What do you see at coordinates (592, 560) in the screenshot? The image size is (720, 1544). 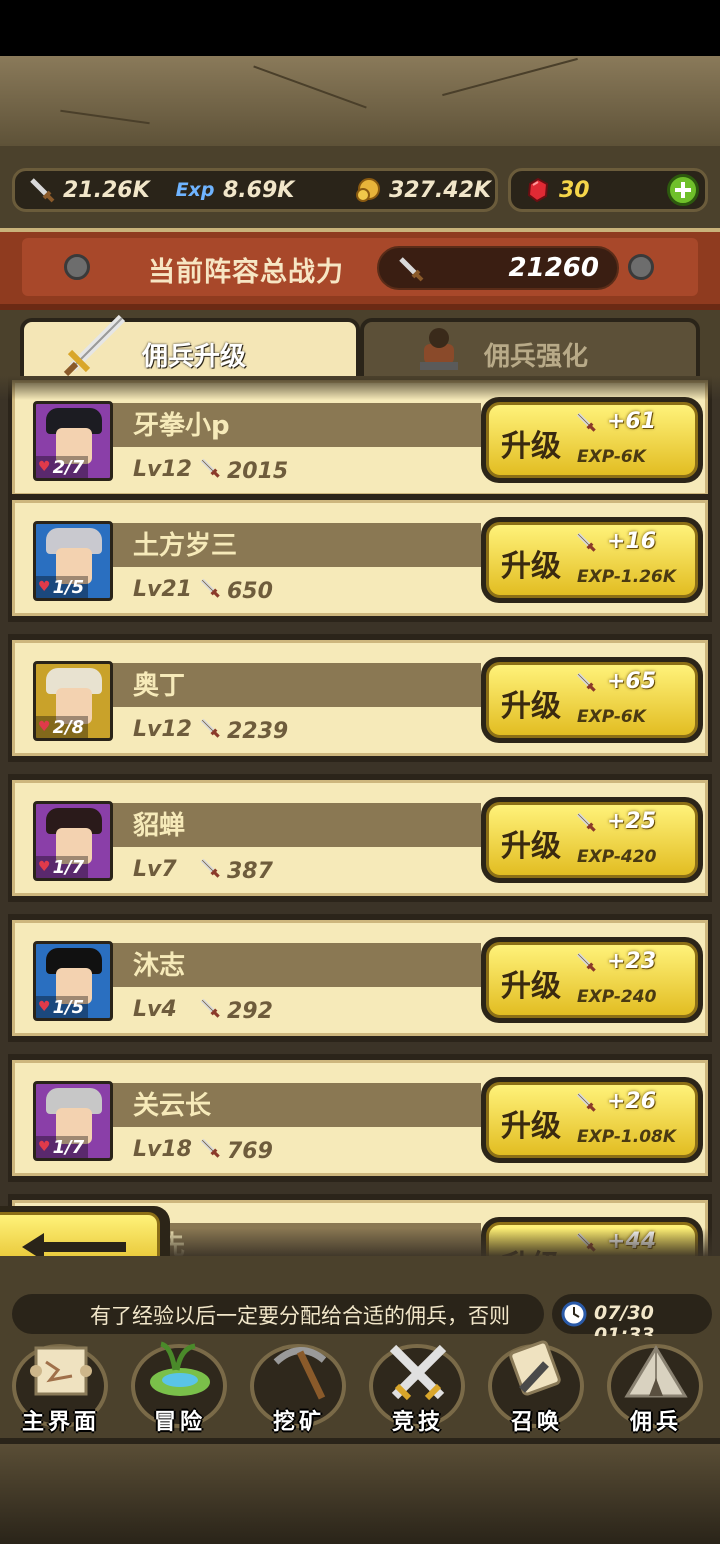 I see `upgrade-button: 升级 +16 EXP-1.26K` at bounding box center [592, 560].